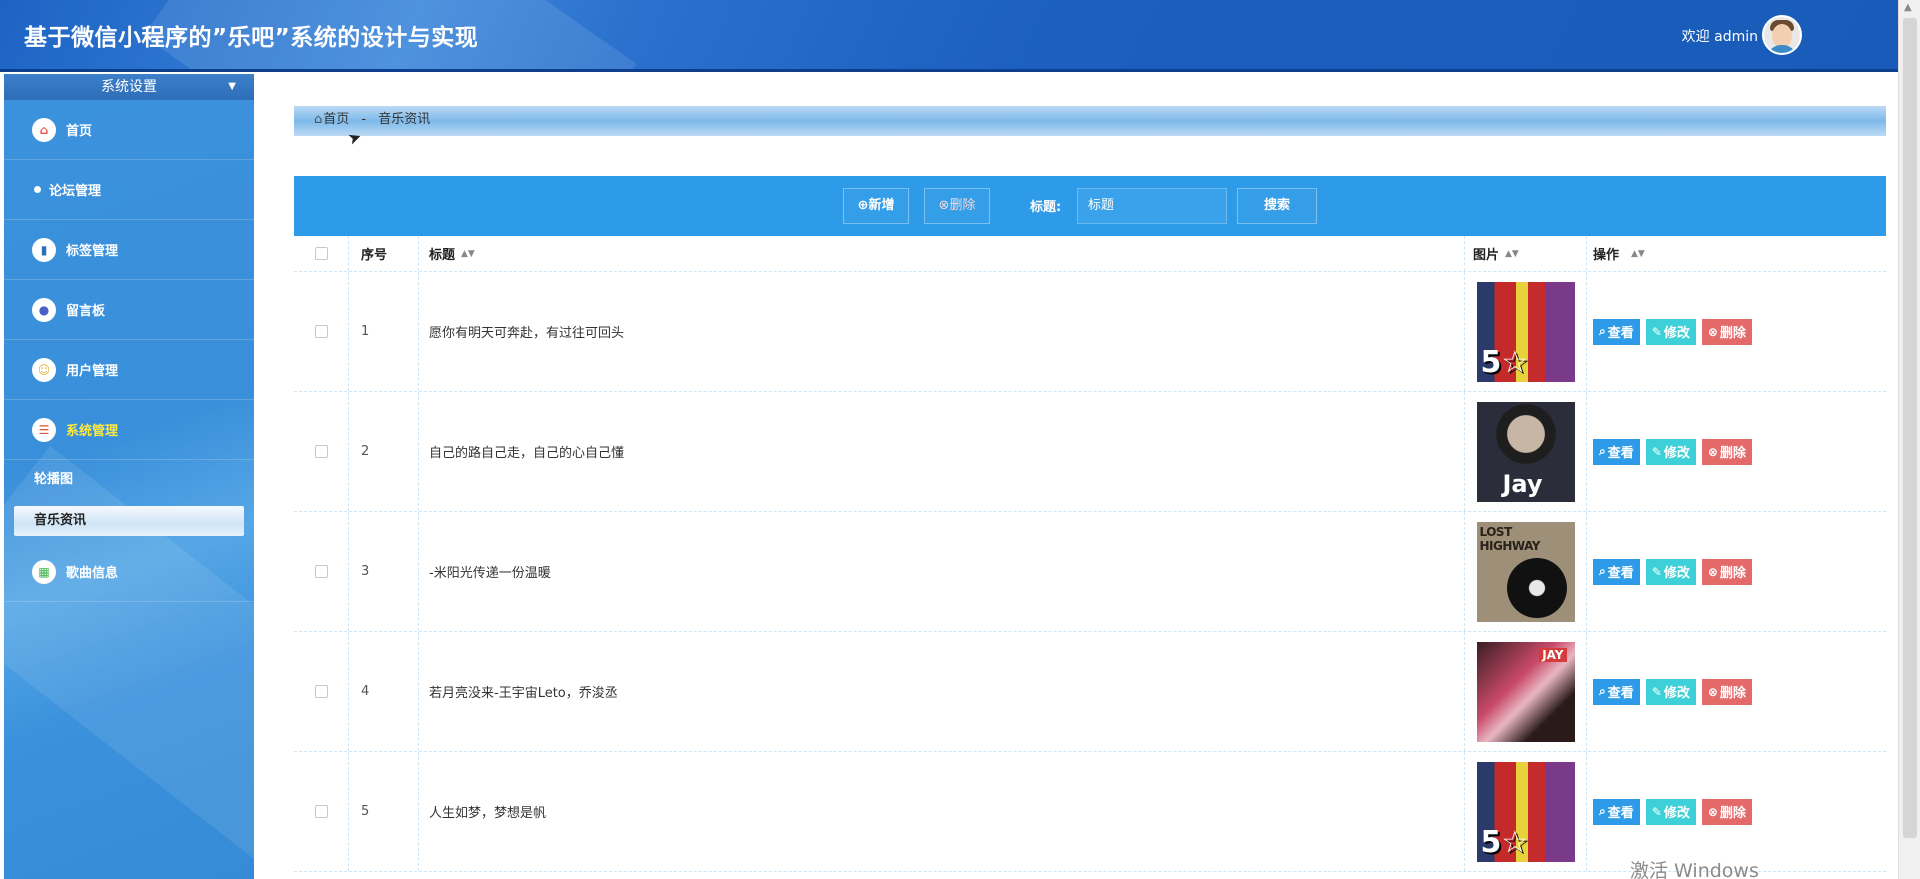 This screenshot has height=879, width=1920. What do you see at coordinates (365, 331) in the screenshot?
I see `row-number: 1` at bounding box center [365, 331].